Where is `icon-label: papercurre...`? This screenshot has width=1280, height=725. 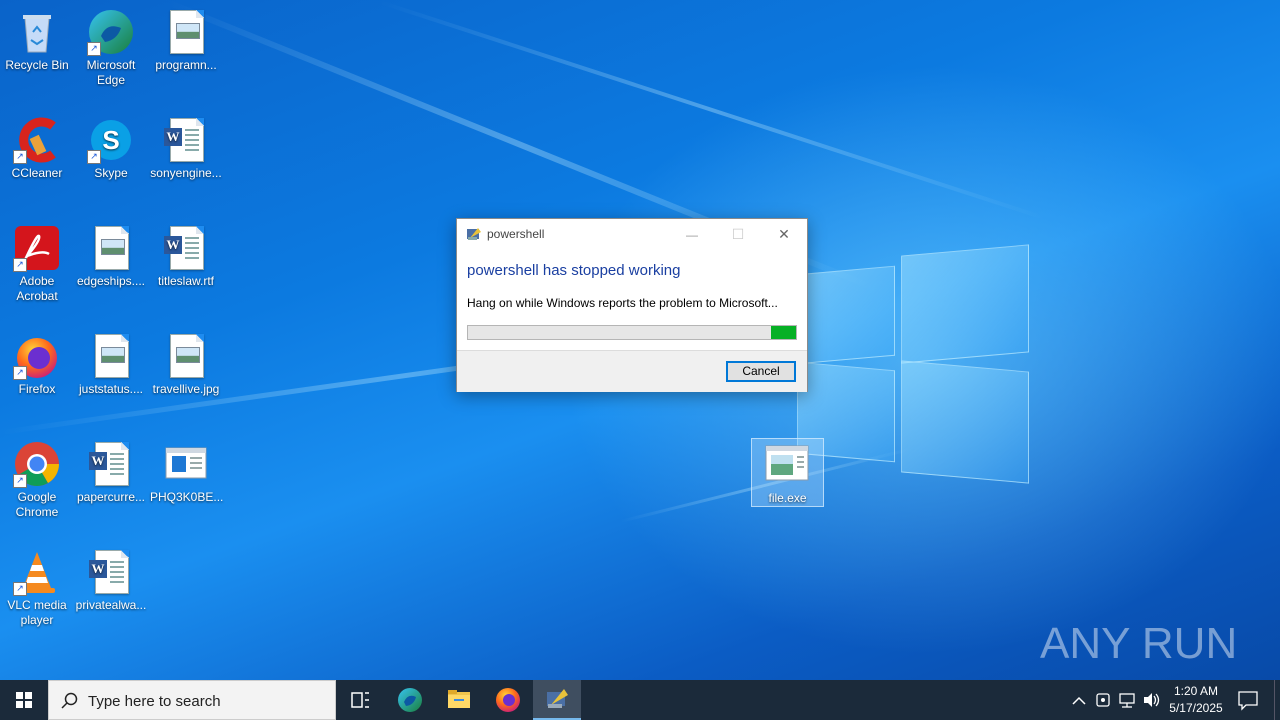
icon-label: papercurre... is located at coordinates (111, 497).